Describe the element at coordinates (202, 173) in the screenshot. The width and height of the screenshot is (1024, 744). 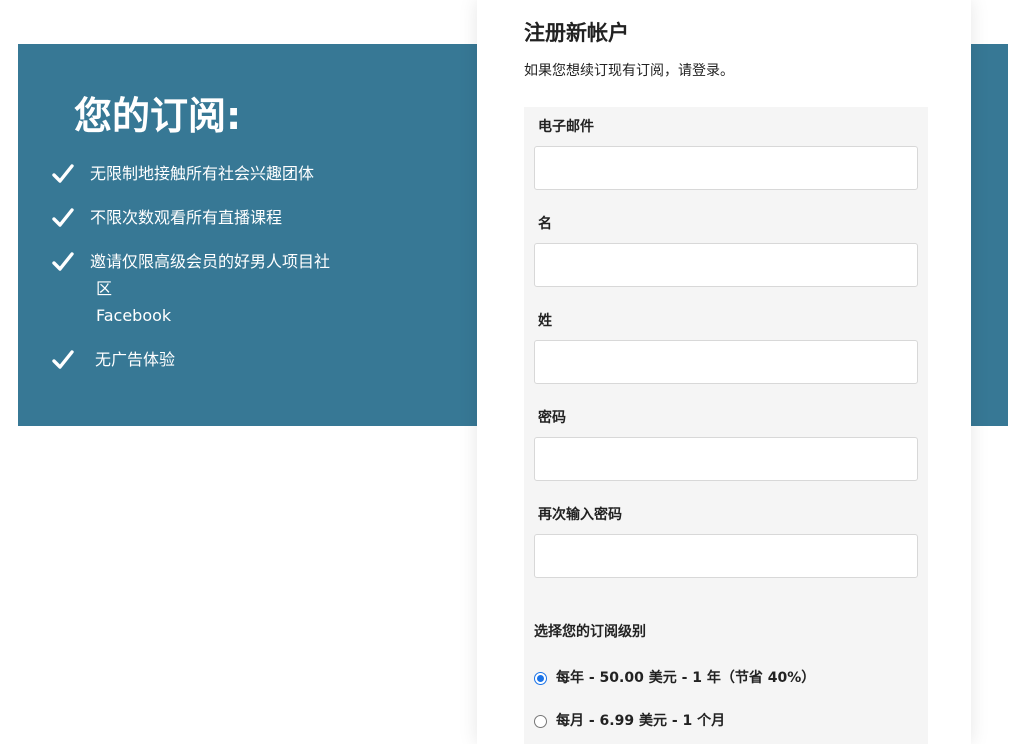
I see `benefit-text: 无限制地接触所有社会兴趣团体` at that location.